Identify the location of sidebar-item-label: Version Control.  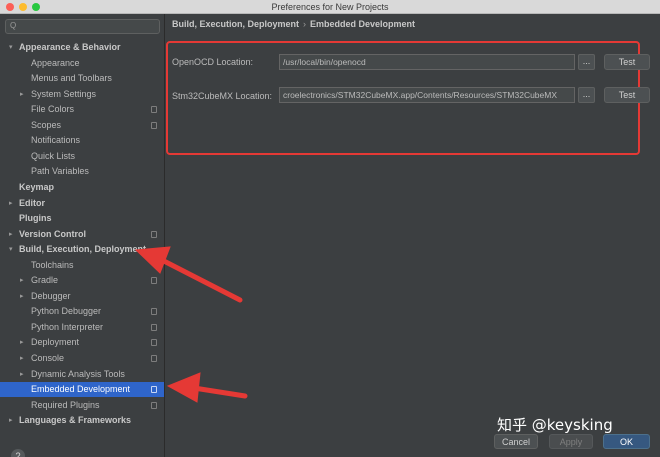
(53, 233).